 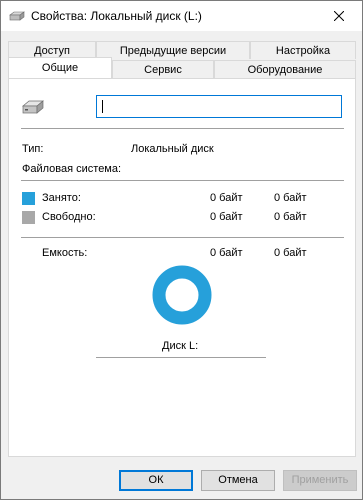 What do you see at coordinates (219, 106) in the screenshot?
I see `drive-name-input` at bounding box center [219, 106].